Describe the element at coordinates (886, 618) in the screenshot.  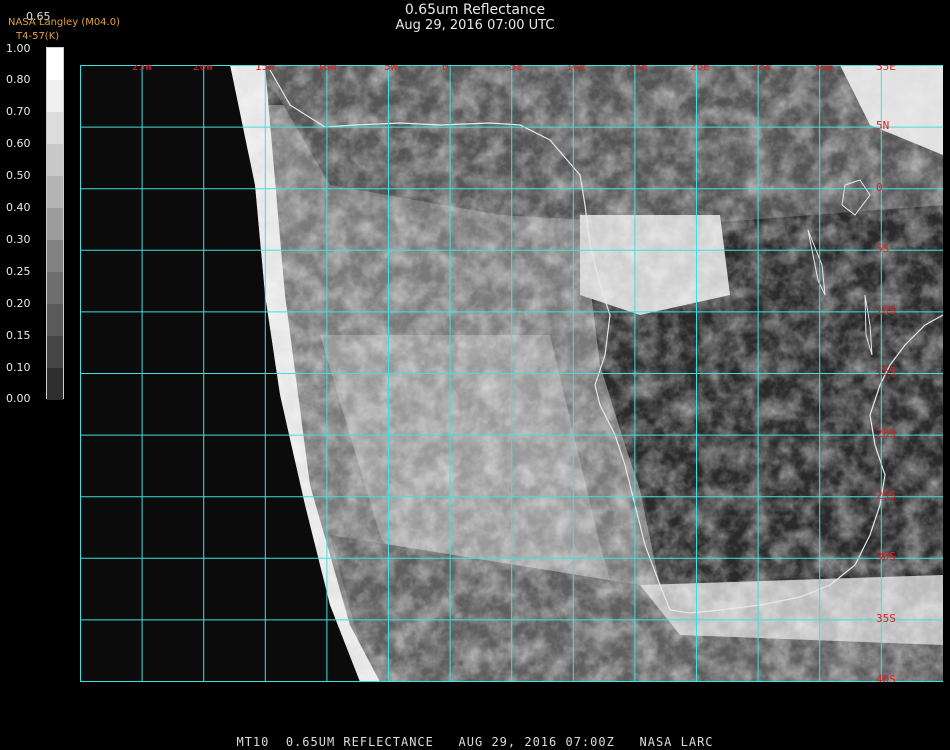
I see `lat-label: 35S` at that location.